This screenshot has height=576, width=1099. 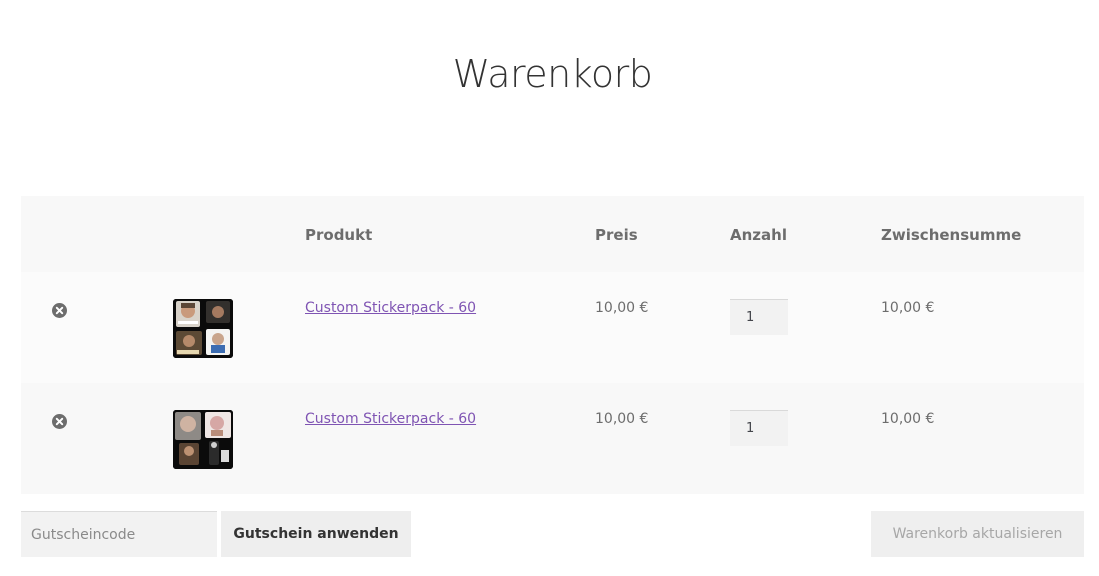 I want to click on column-header-subtotal: Zwischensumme, so click(x=951, y=235).